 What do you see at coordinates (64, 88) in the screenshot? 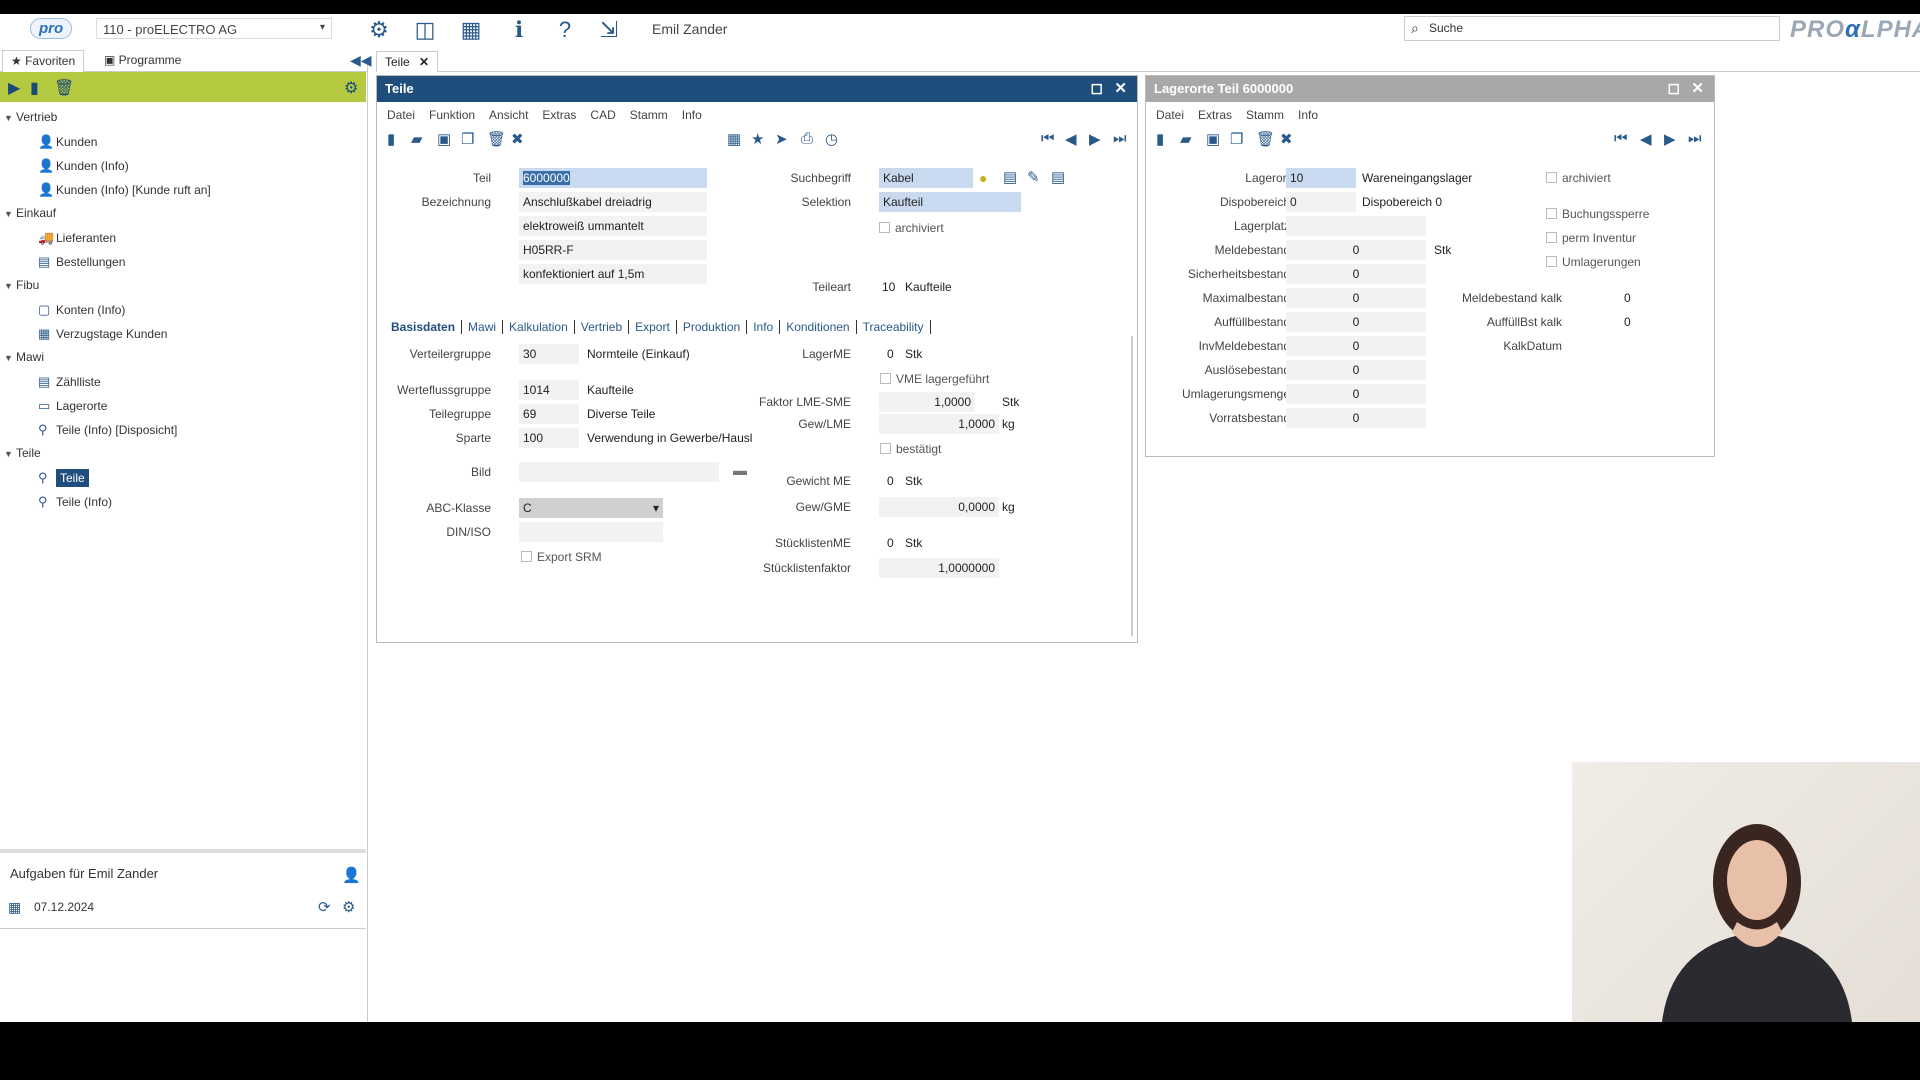
I see `trash-icon: 🗑` at bounding box center [64, 88].